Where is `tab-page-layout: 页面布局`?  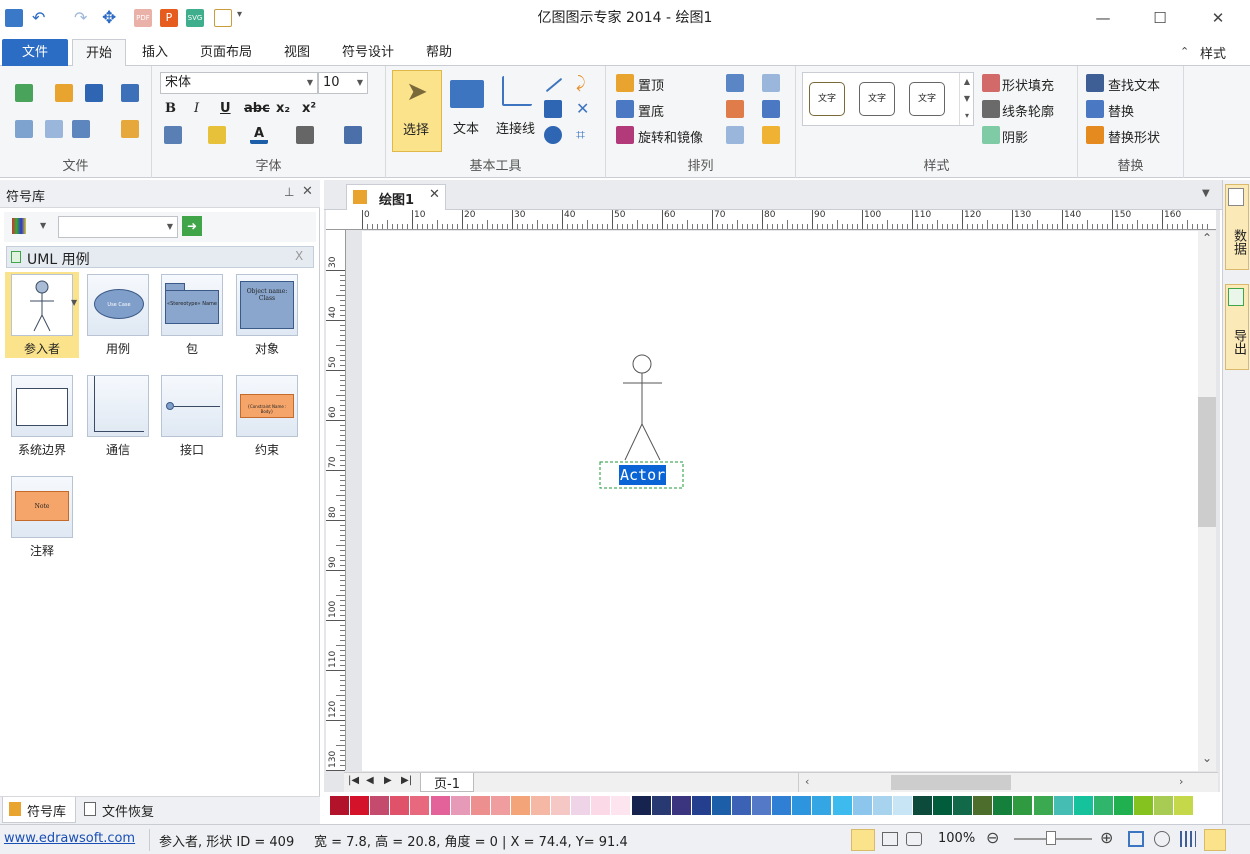
tab-page-layout: 页面布局 is located at coordinates (226, 52).